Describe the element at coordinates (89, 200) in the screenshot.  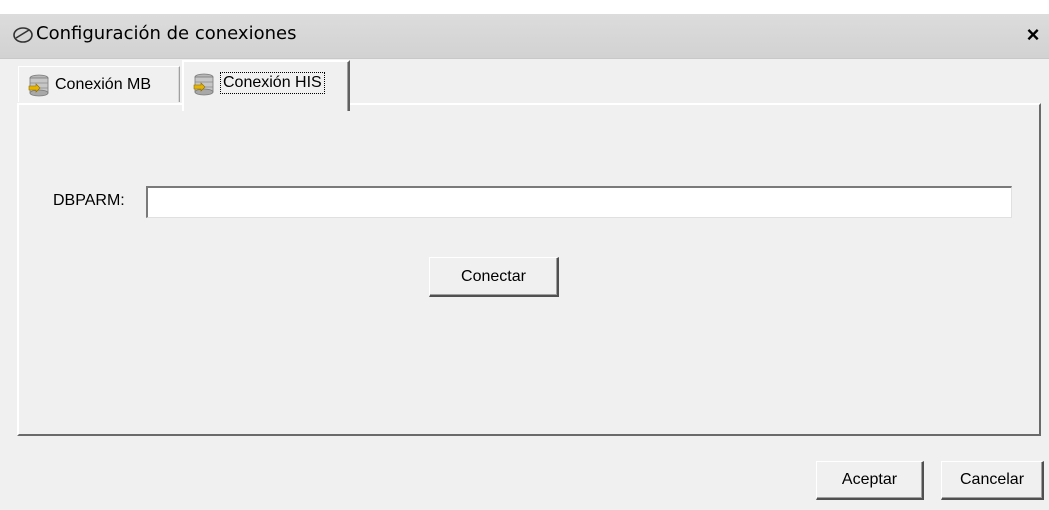
I see `dbparm-label: DBPARM:` at that location.